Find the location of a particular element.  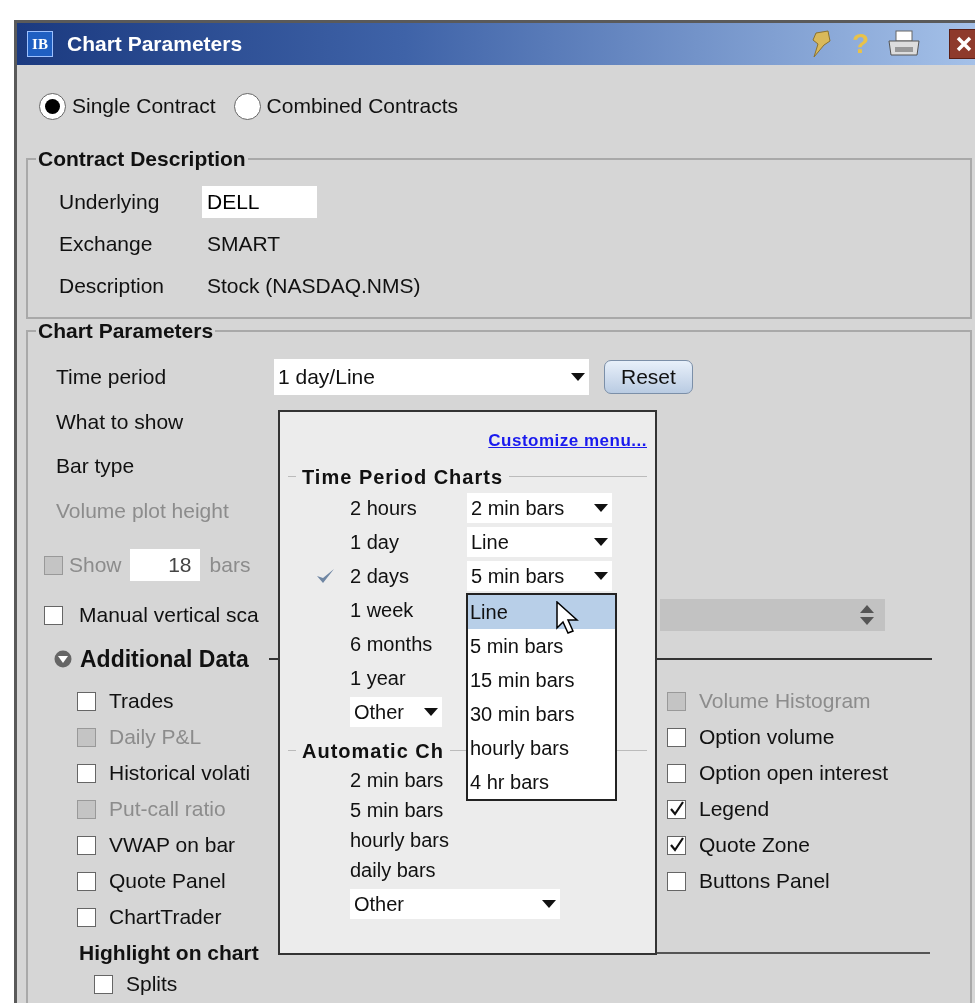

section-title: Contract Description is located at coordinates (142, 159).